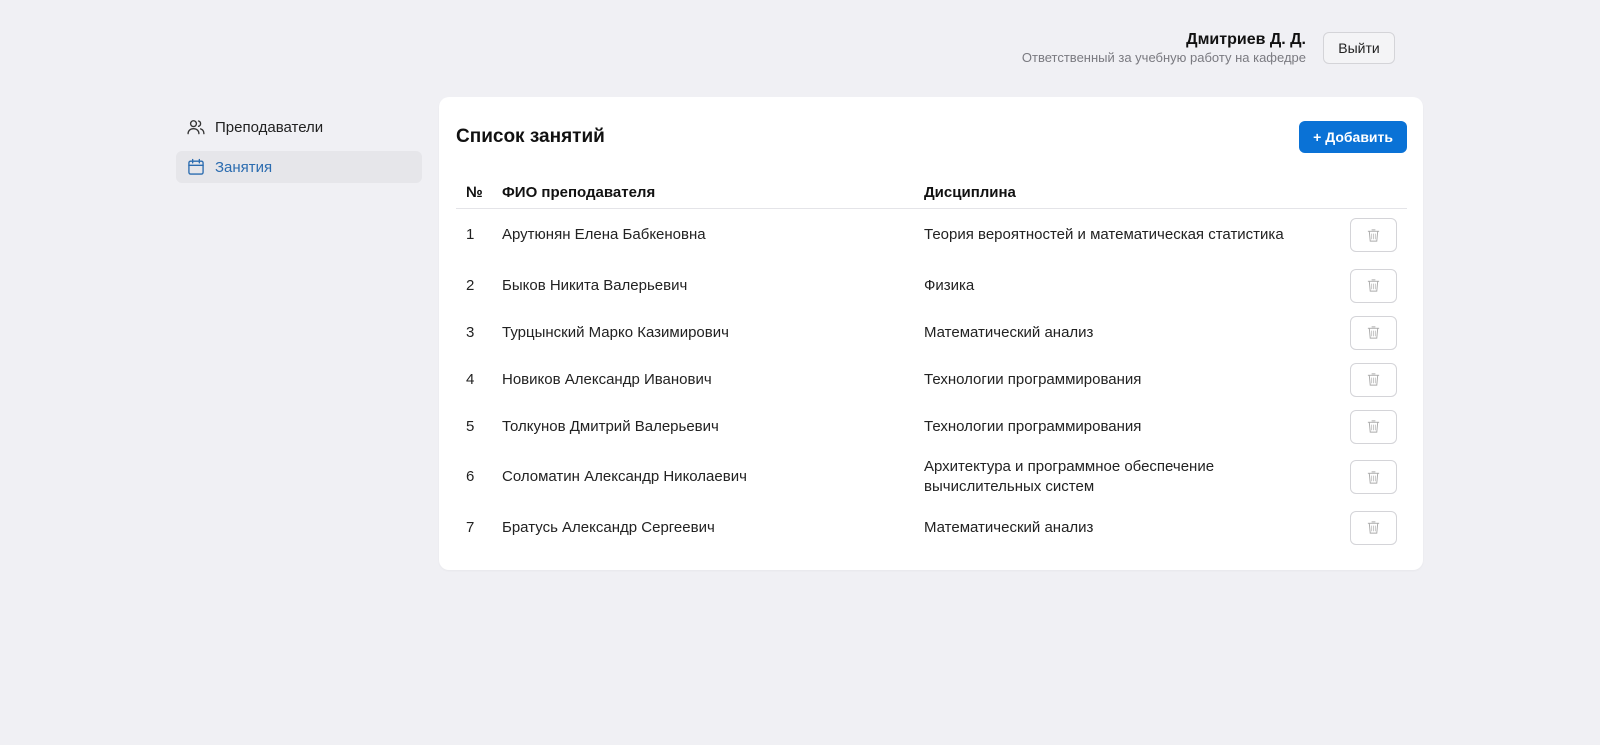  What do you see at coordinates (608, 527) in the screenshot?
I see `row-teacher: Братусь Александр Сергеевич` at bounding box center [608, 527].